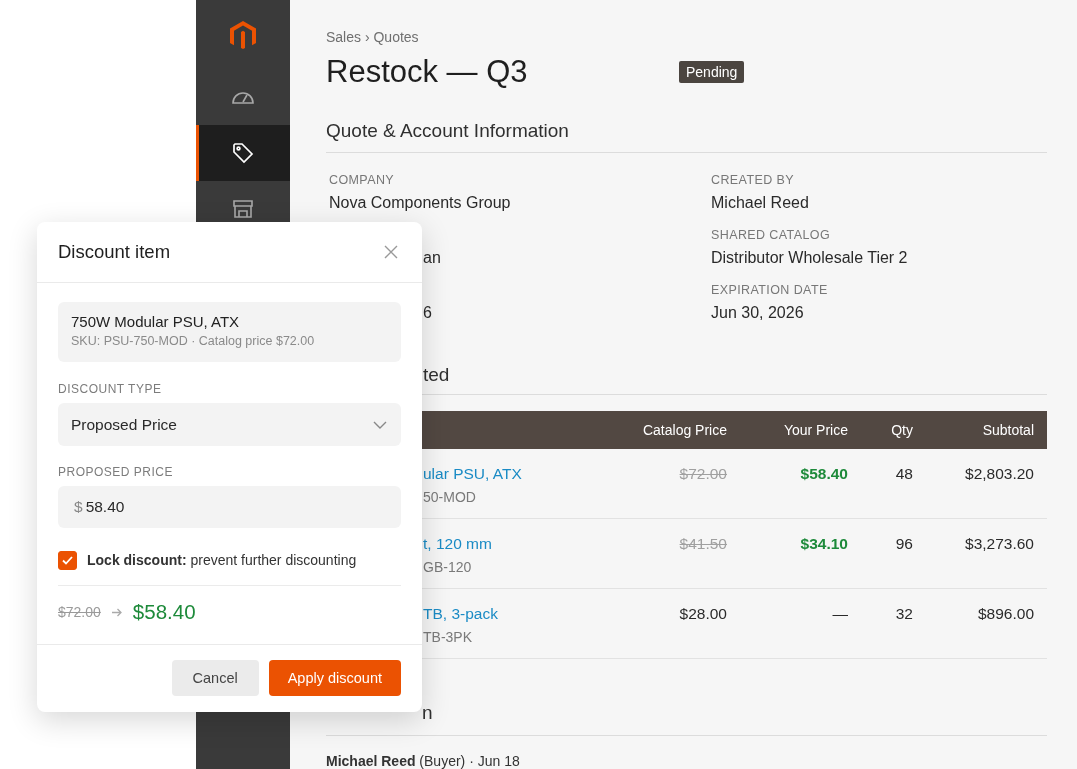 This screenshot has width=1077, height=769. What do you see at coordinates (423, 761) in the screenshot?
I see `comment-author: Michael Reed (Buyer) · Jun 18` at bounding box center [423, 761].